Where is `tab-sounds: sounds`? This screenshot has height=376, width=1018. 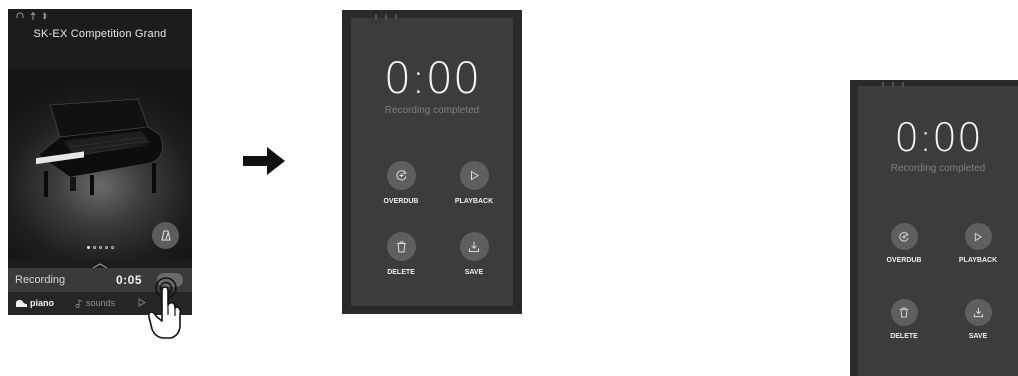 tab-sounds: sounds is located at coordinates (95, 303).